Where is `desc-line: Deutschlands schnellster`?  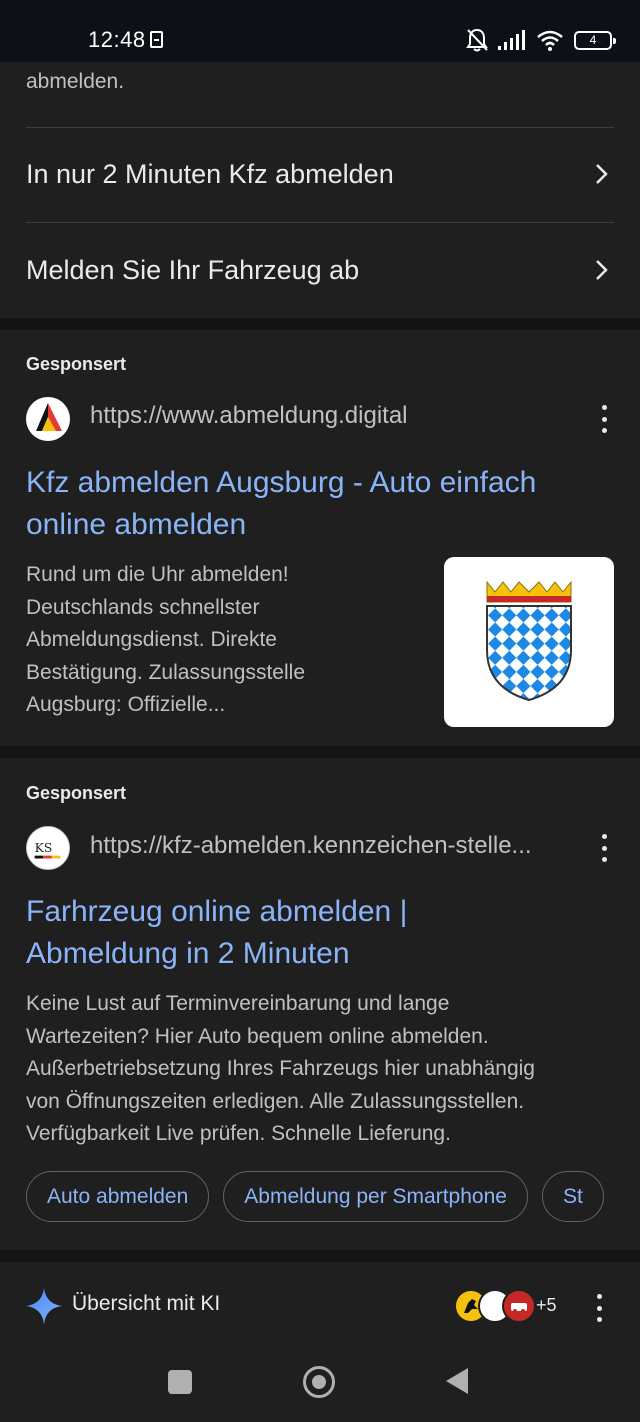
desc-line: Deutschlands schnellster is located at coordinates (143, 607).